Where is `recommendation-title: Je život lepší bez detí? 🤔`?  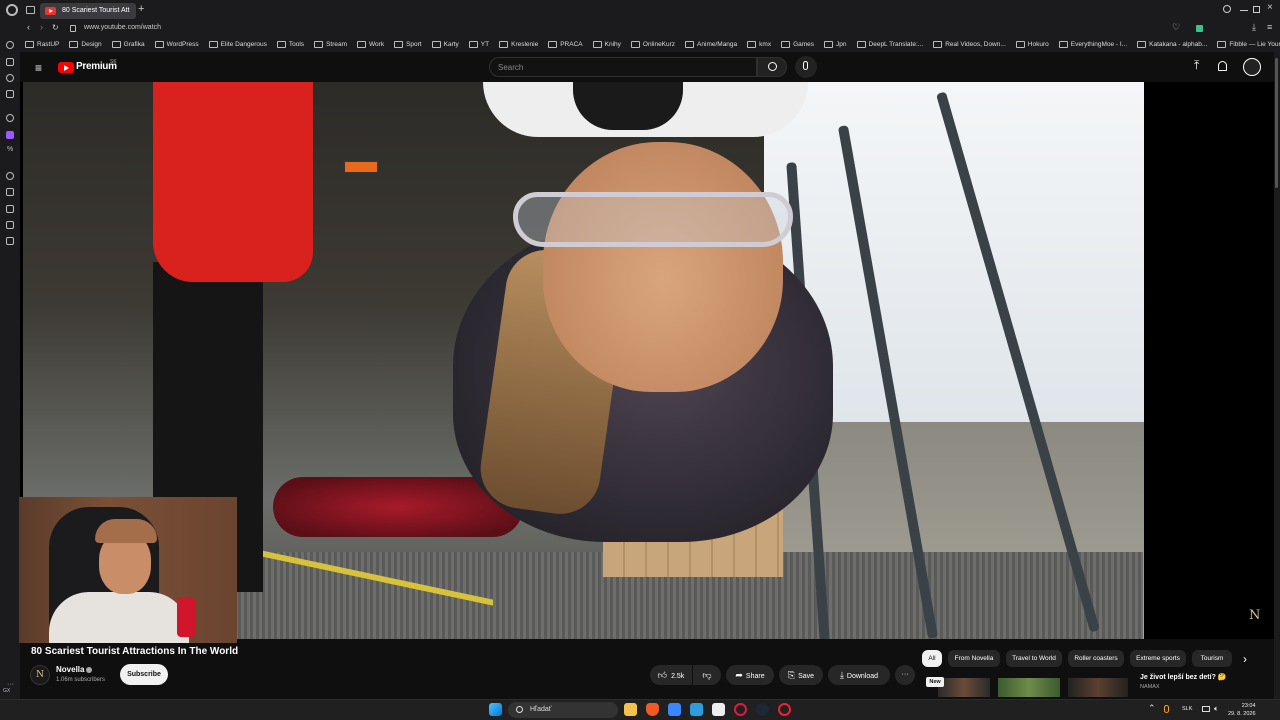
recommendation-title: Je život lepší bez detí? 🤔 is located at coordinates (1183, 677).